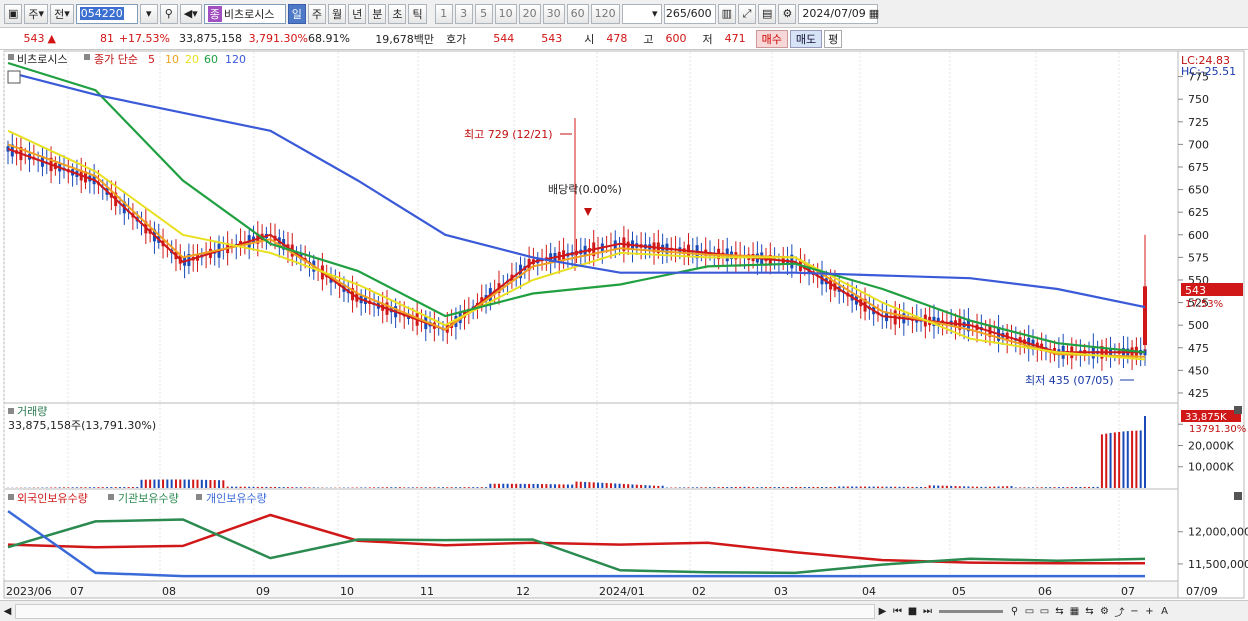 The image size is (1248, 621). I want to click on holdings-panel-close-icon, so click(1238, 496).